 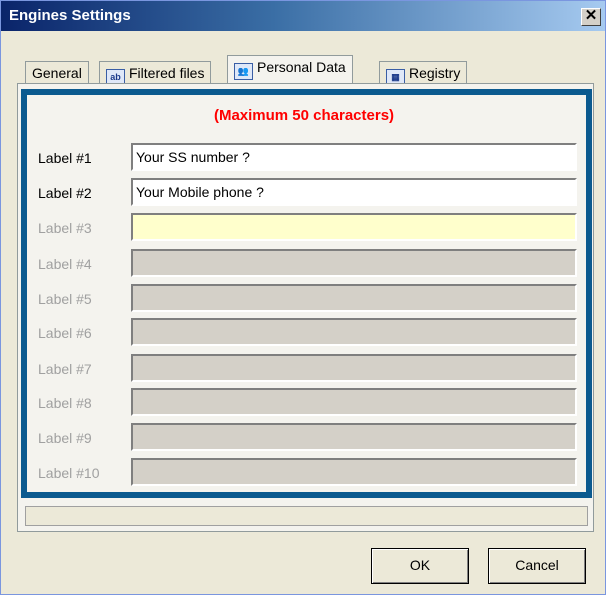 I want to click on close-icon: ✕, so click(x=591, y=15).